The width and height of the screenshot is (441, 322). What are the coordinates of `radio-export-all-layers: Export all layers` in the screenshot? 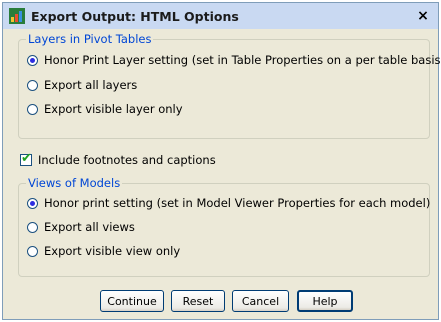 It's located at (82, 85).